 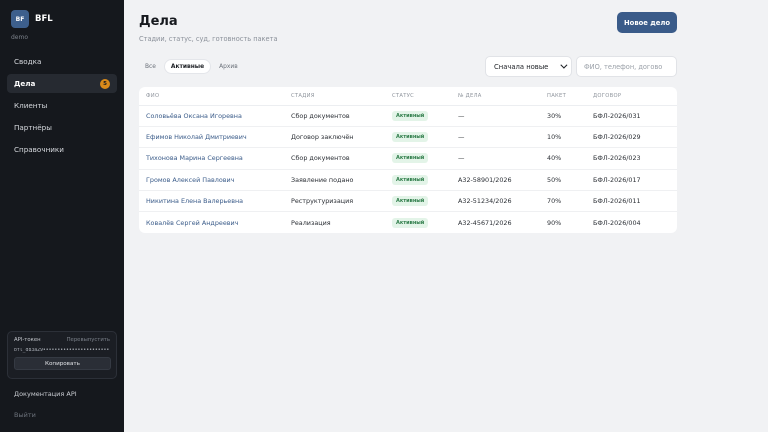 What do you see at coordinates (554, 158) in the screenshot?
I see `package-cell: 40%` at bounding box center [554, 158].